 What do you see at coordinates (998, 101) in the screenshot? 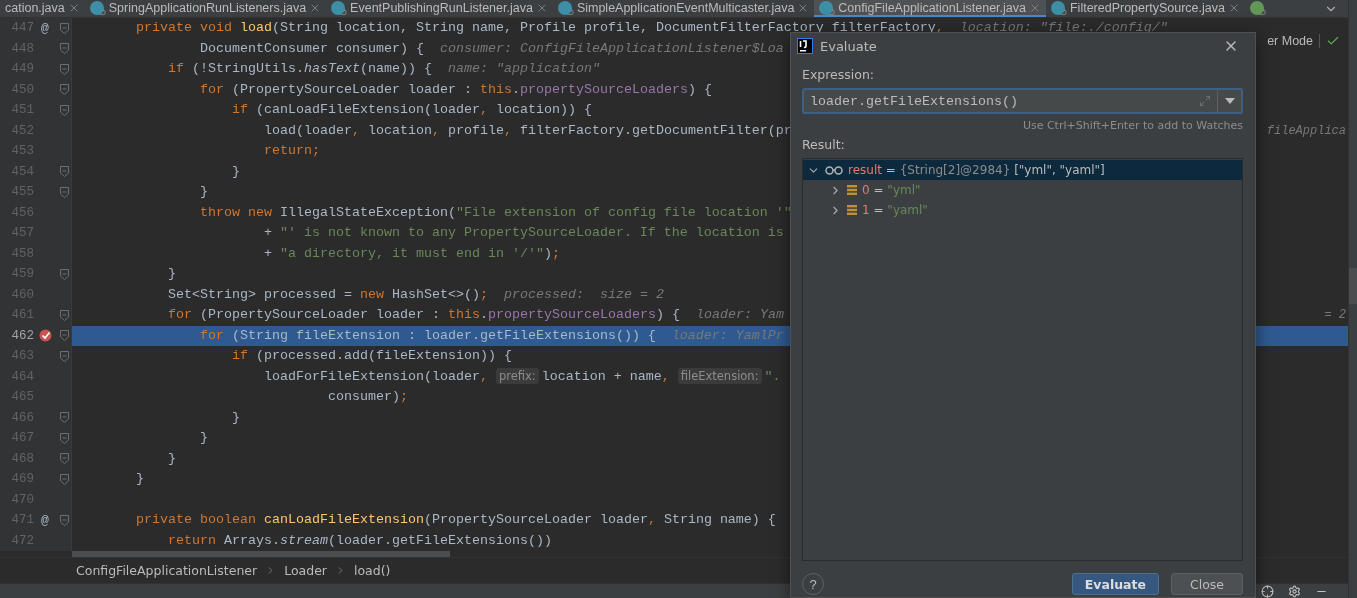
I see `expression-field: loader.getFileExtensions()` at bounding box center [998, 101].